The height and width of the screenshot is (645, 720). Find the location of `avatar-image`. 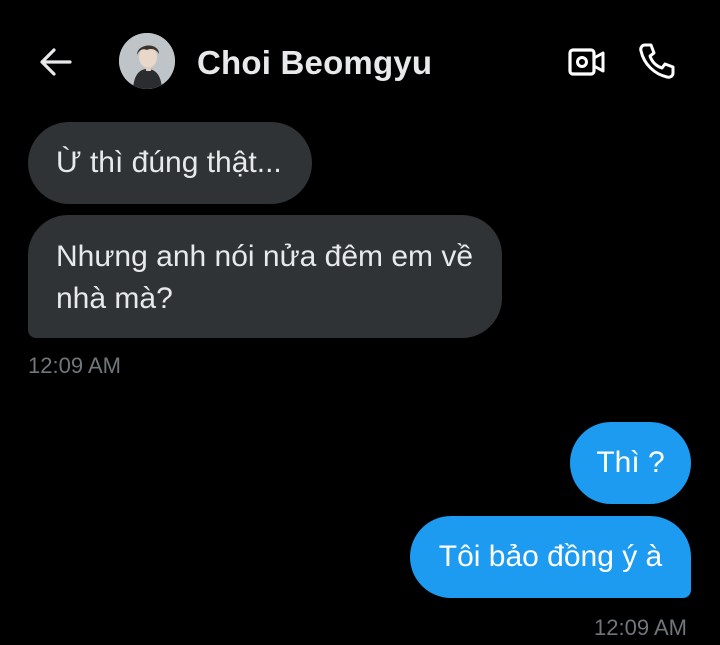

avatar-image is located at coordinates (147, 61).